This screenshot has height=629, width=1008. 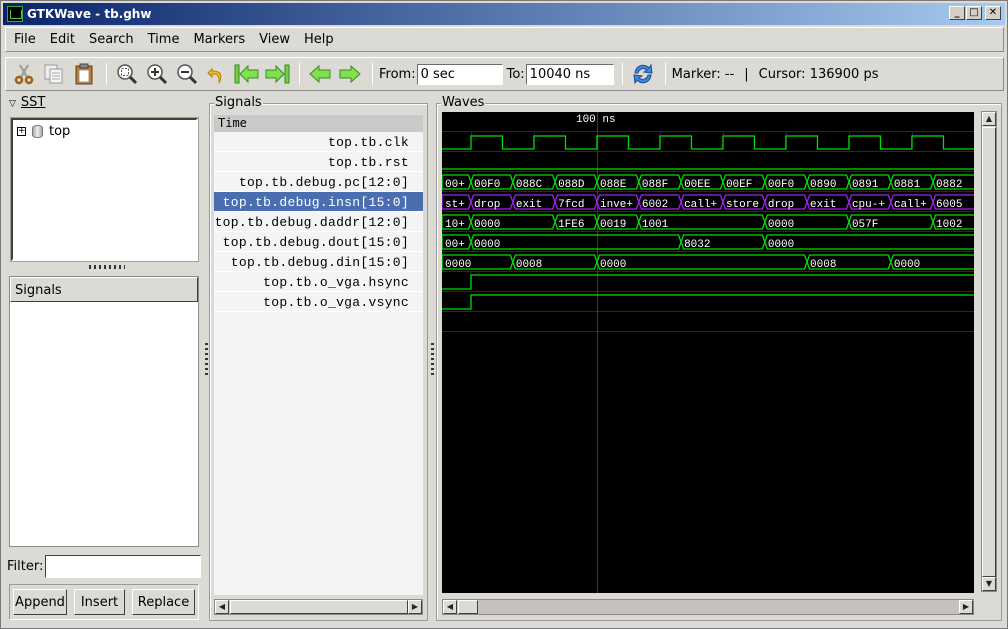 What do you see at coordinates (104, 411) in the screenshot?
I see `sst-signals-list: Signals` at bounding box center [104, 411].